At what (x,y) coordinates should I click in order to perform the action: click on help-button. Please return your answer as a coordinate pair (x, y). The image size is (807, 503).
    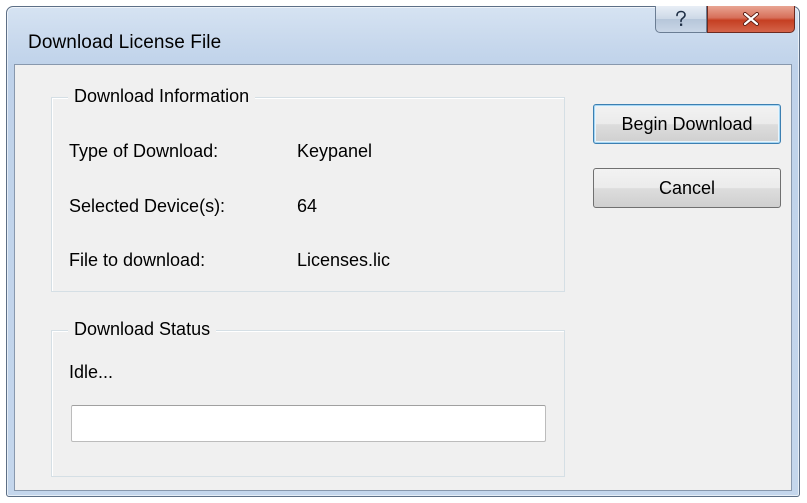
    Looking at the image, I should click on (681, 19).